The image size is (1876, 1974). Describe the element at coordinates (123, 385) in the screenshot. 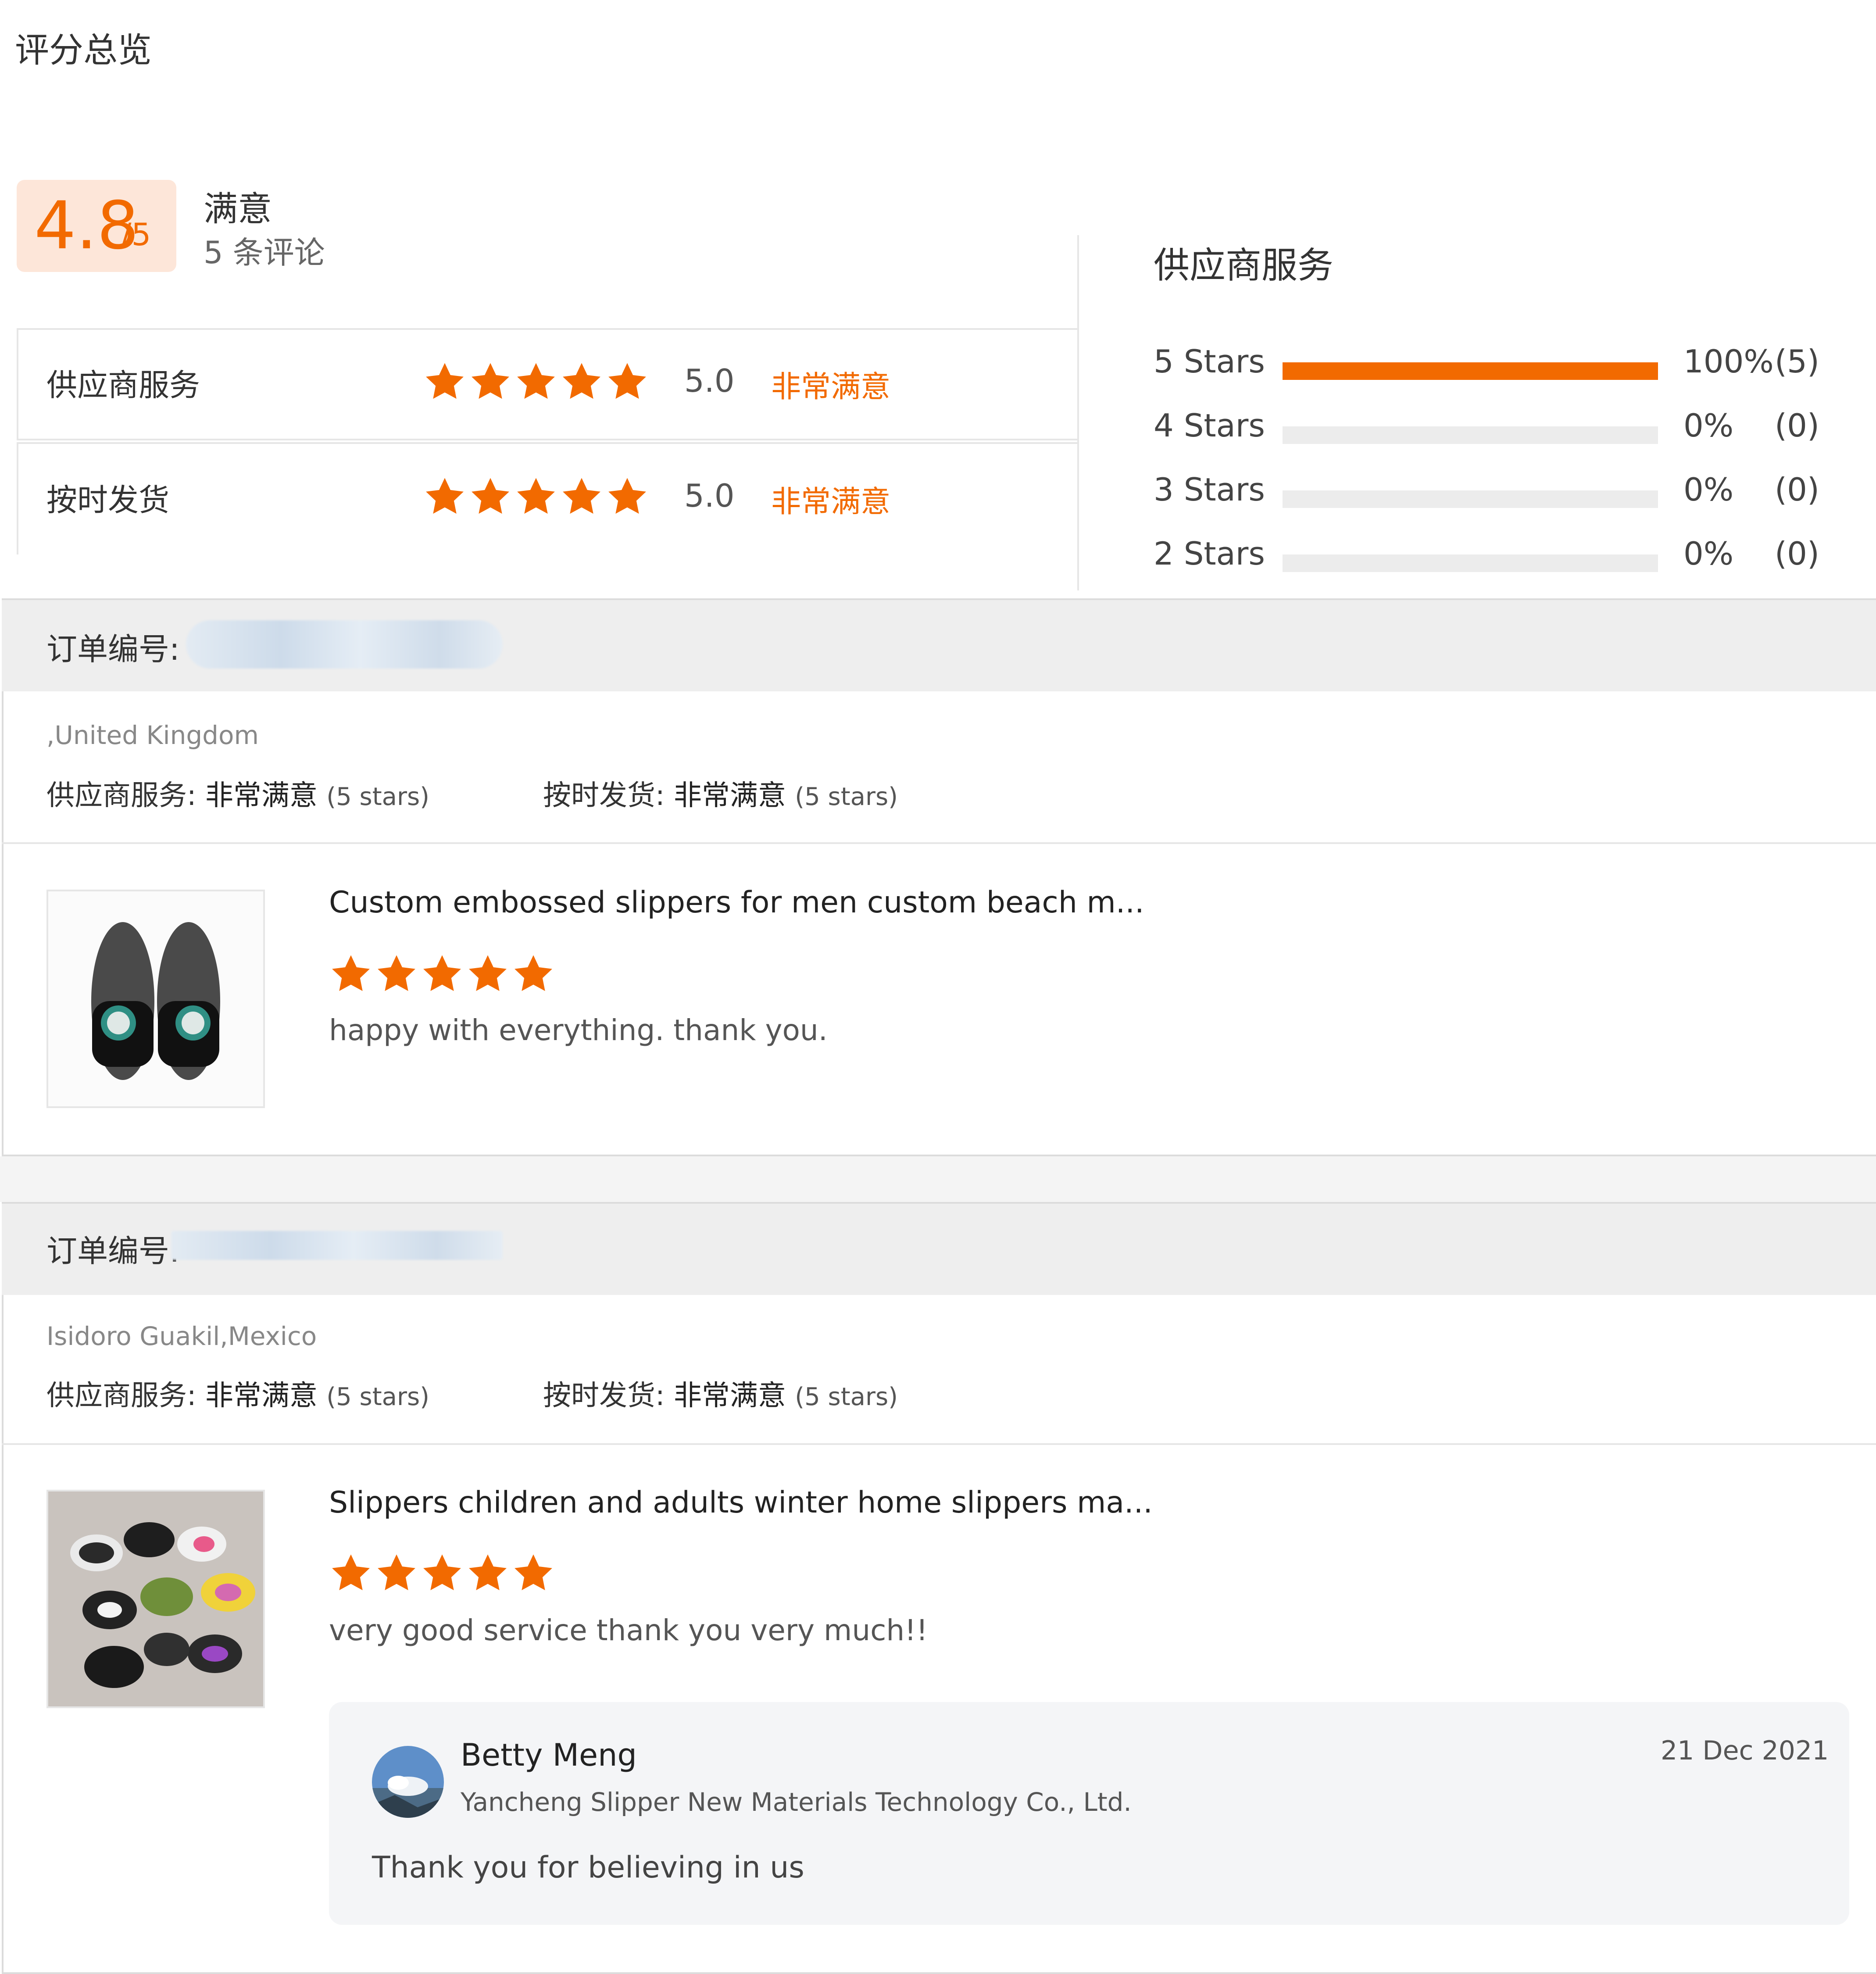

I see `category-label: 供应商服务` at that location.